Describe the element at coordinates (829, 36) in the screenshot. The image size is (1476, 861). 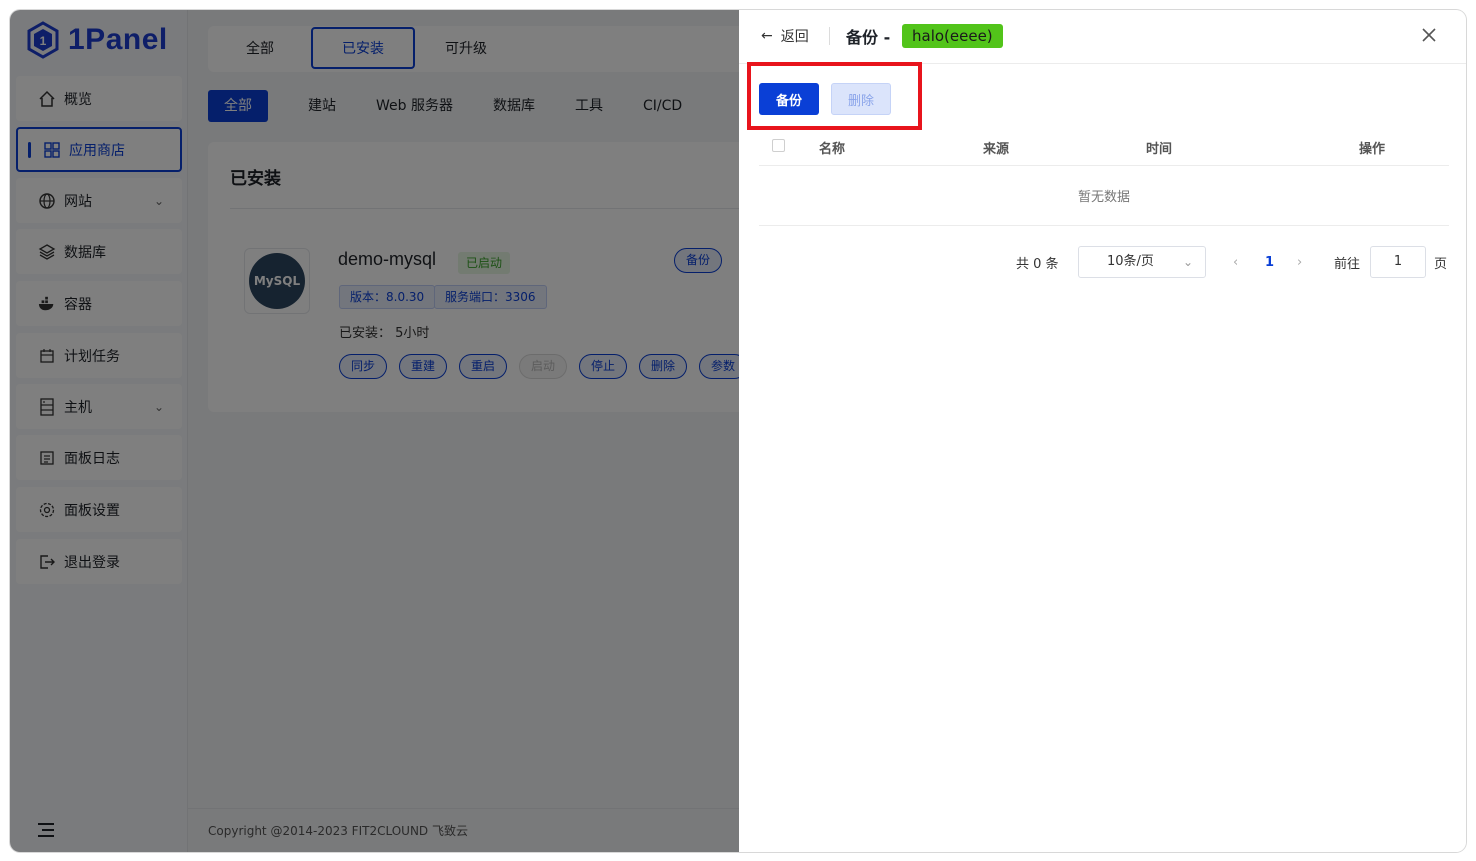
I see `header-divider` at that location.